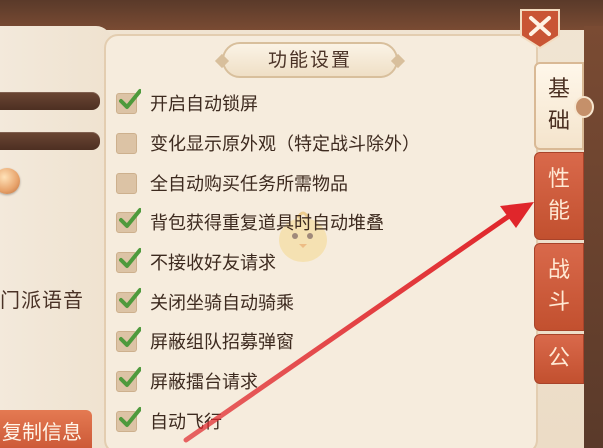 This screenshot has height=448, width=603. I want to click on setting-option: 自动飞行, so click(169, 420).